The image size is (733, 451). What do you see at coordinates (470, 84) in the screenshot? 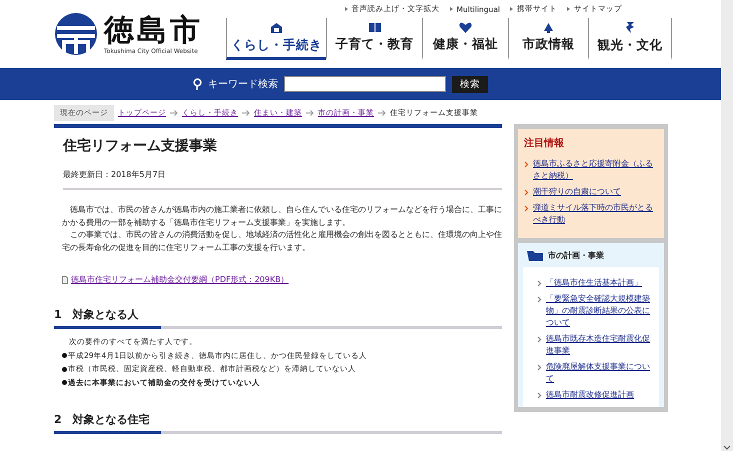
I see `search-button: 検索` at bounding box center [470, 84].